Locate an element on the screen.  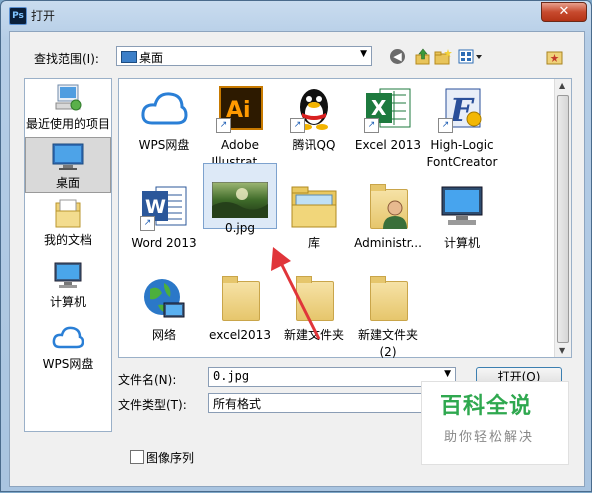
watermark-logo: 百科全说 助你轻松解决 is located at coordinates (495, 423).